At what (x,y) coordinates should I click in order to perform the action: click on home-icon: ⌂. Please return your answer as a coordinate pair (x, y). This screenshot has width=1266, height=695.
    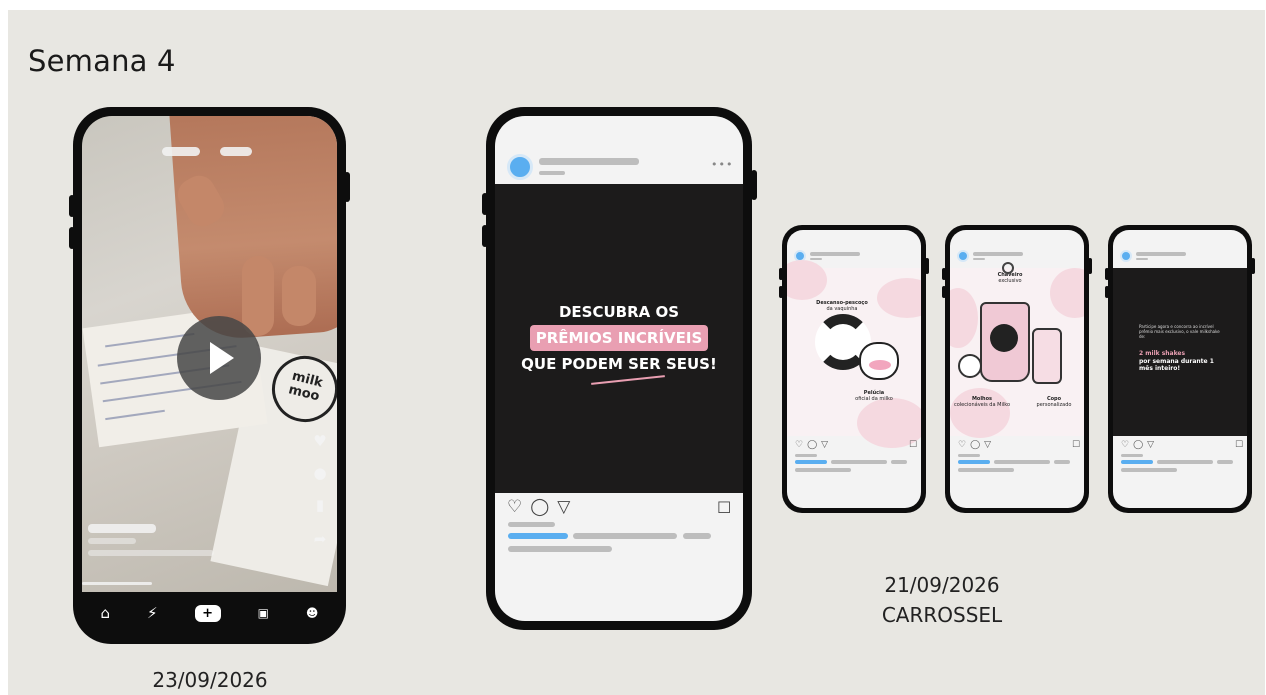
    Looking at the image, I should click on (106, 613).